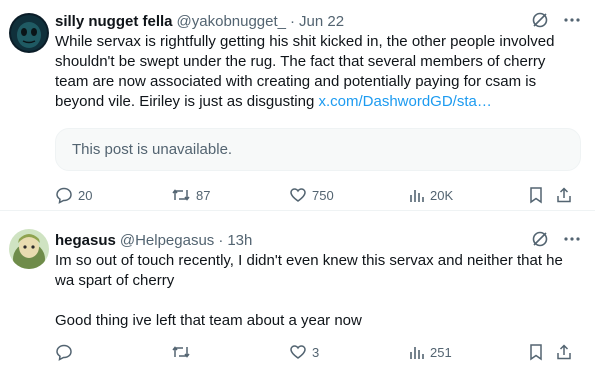 The height and width of the screenshot is (370, 595). What do you see at coordinates (114, 21) in the screenshot?
I see `display-name: silly nugget fella` at bounding box center [114, 21].